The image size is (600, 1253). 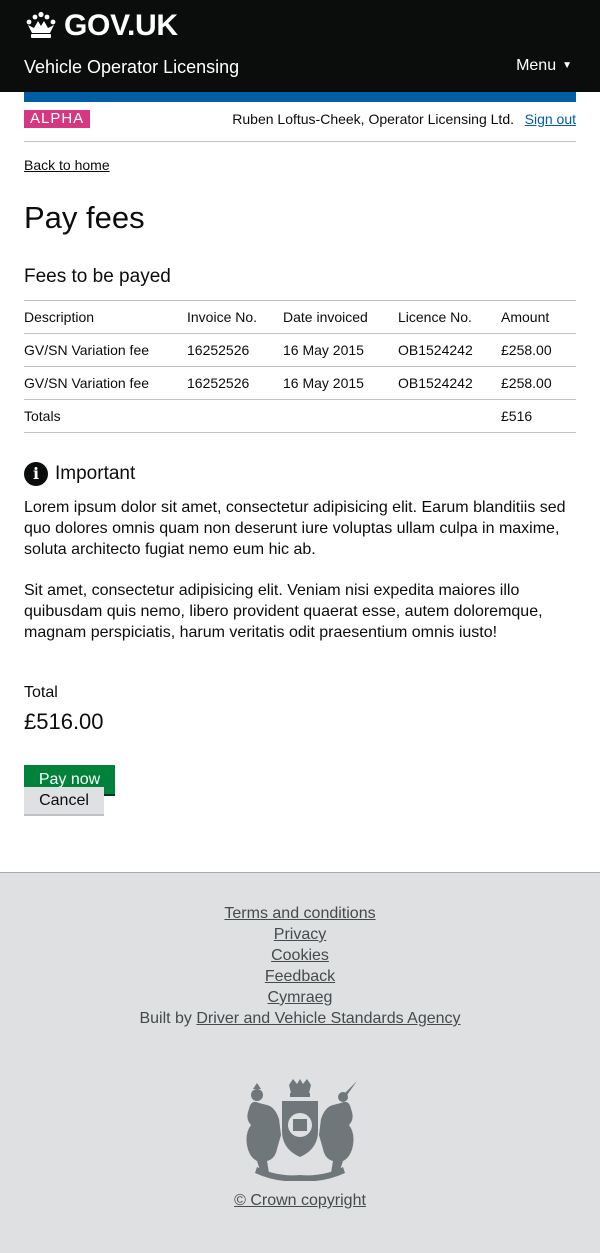 I want to click on govuk-logo-link: GOV.UK, so click(x=101, y=26).